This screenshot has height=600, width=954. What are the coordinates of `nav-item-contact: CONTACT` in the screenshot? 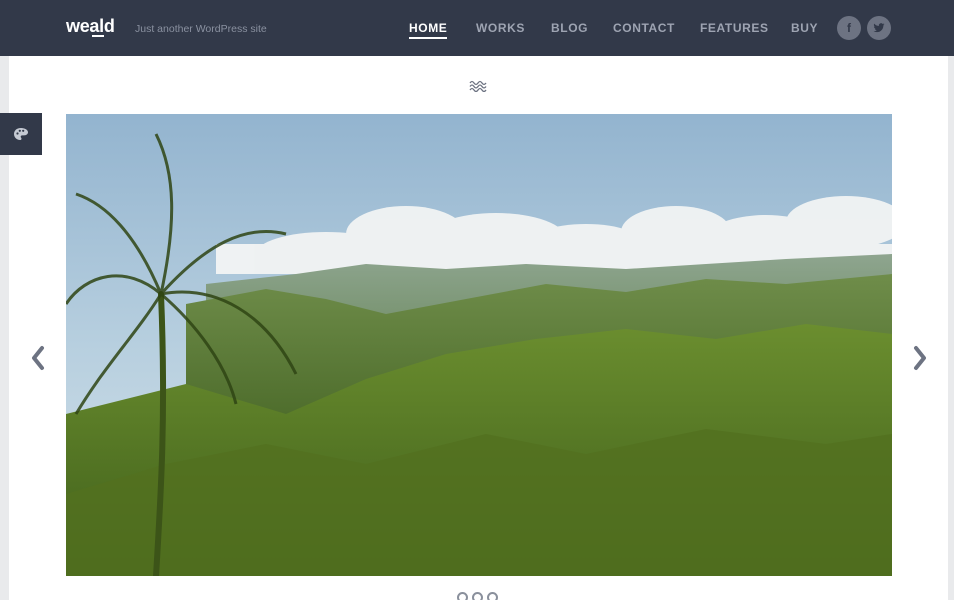 It's located at (644, 28).